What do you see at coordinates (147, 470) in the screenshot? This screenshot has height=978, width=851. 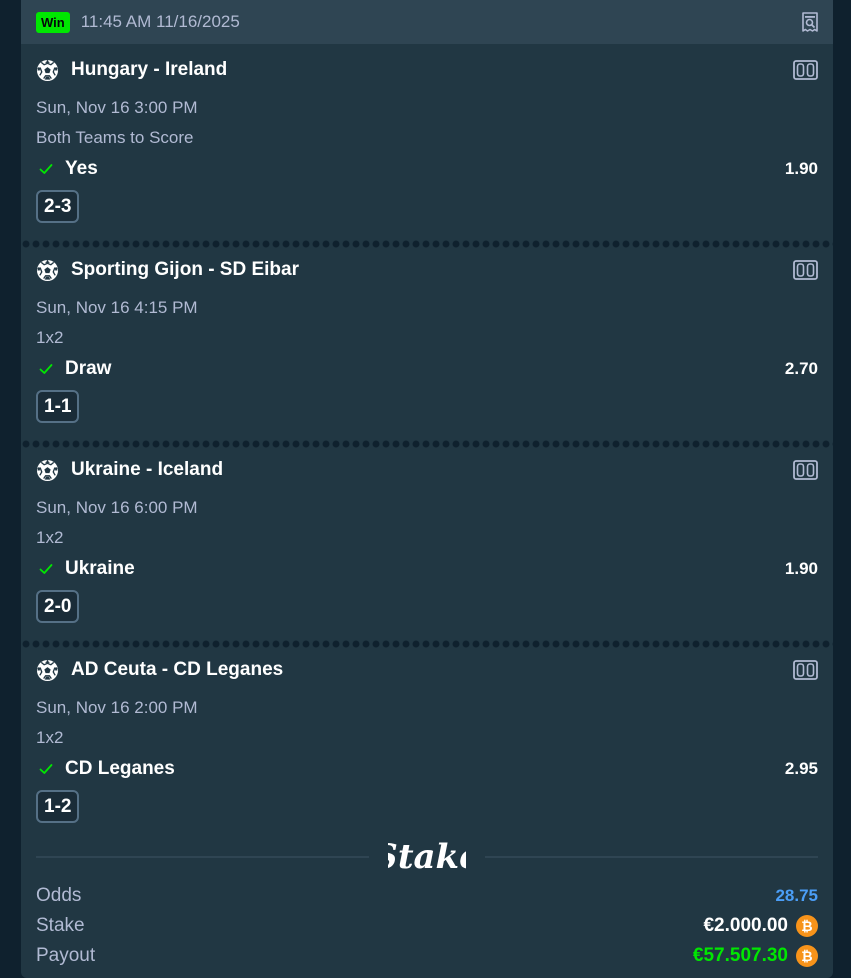 I see `event-title: Ukraine - Iceland` at bounding box center [147, 470].